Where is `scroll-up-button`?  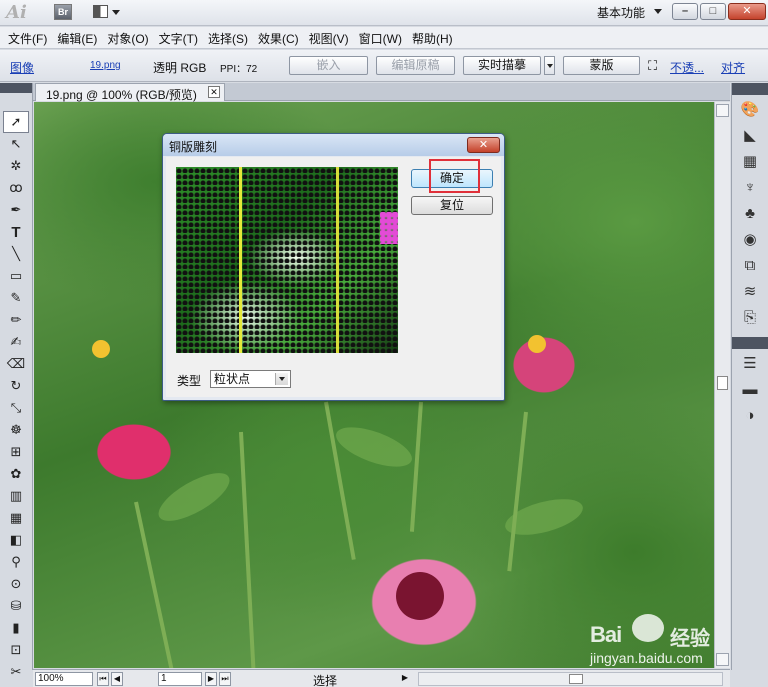
scroll-up-button is located at coordinates (722, 110).